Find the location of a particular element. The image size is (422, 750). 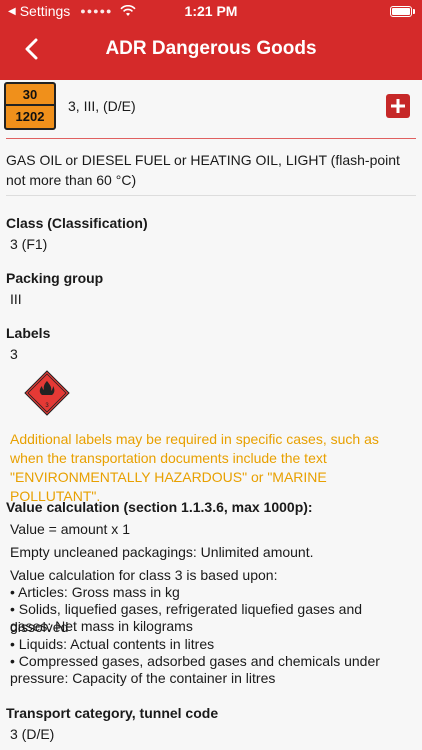

page-title: ADR Dangerous Goods is located at coordinates (211, 48).